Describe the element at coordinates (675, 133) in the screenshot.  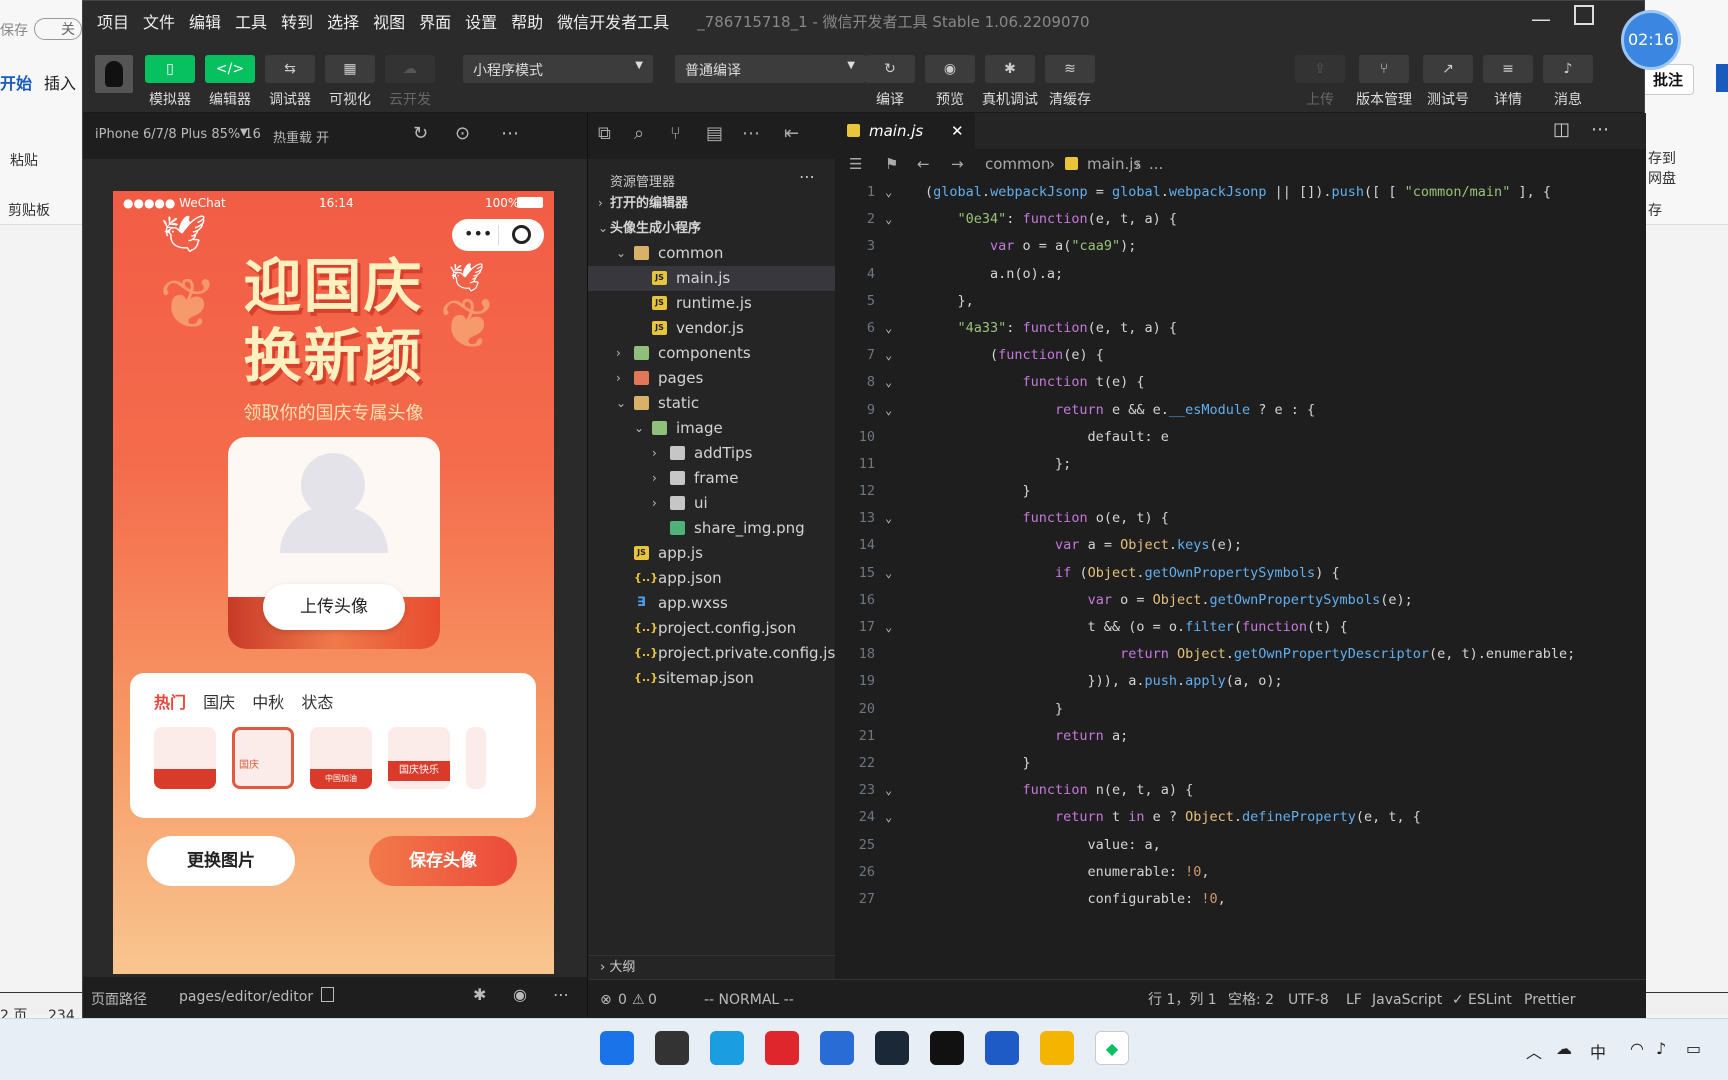
I see `source-control-icon: ⑂` at that location.